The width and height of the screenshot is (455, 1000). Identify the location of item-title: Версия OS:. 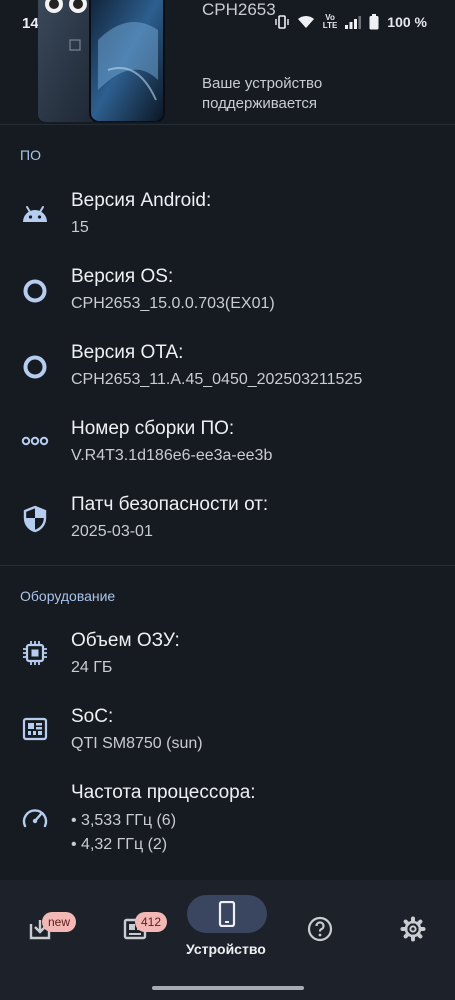
(122, 276).